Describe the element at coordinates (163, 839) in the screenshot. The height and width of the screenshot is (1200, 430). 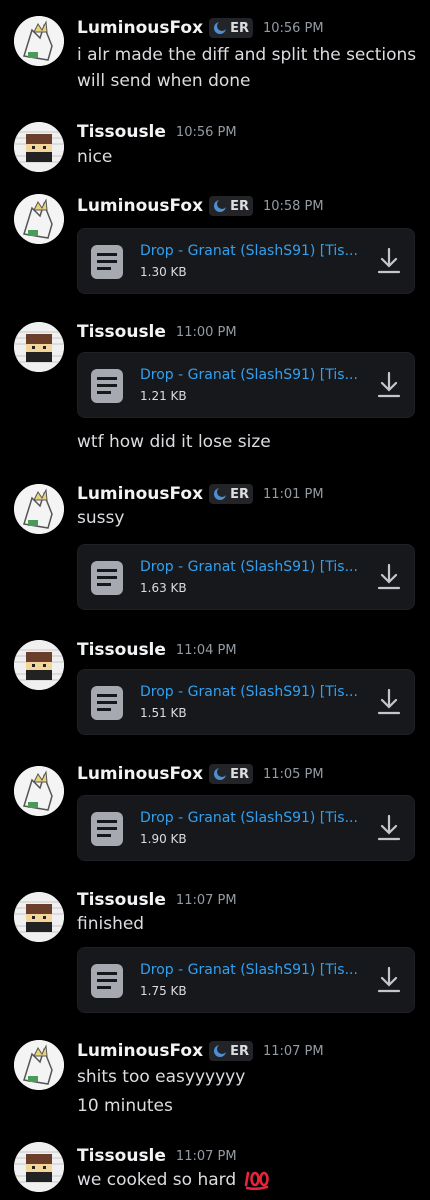
I see `file-size: 1.90 KB` at that location.